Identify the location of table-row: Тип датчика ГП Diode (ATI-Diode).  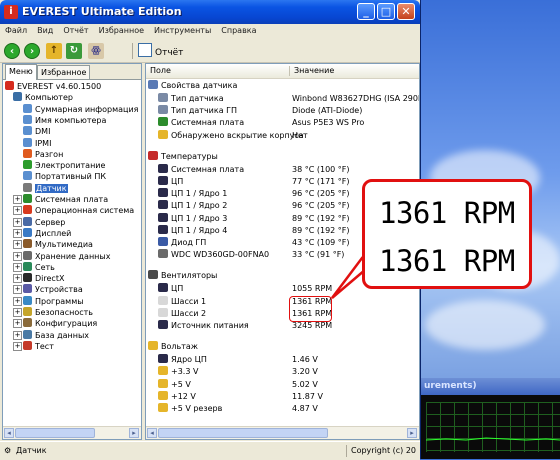
(282, 111).